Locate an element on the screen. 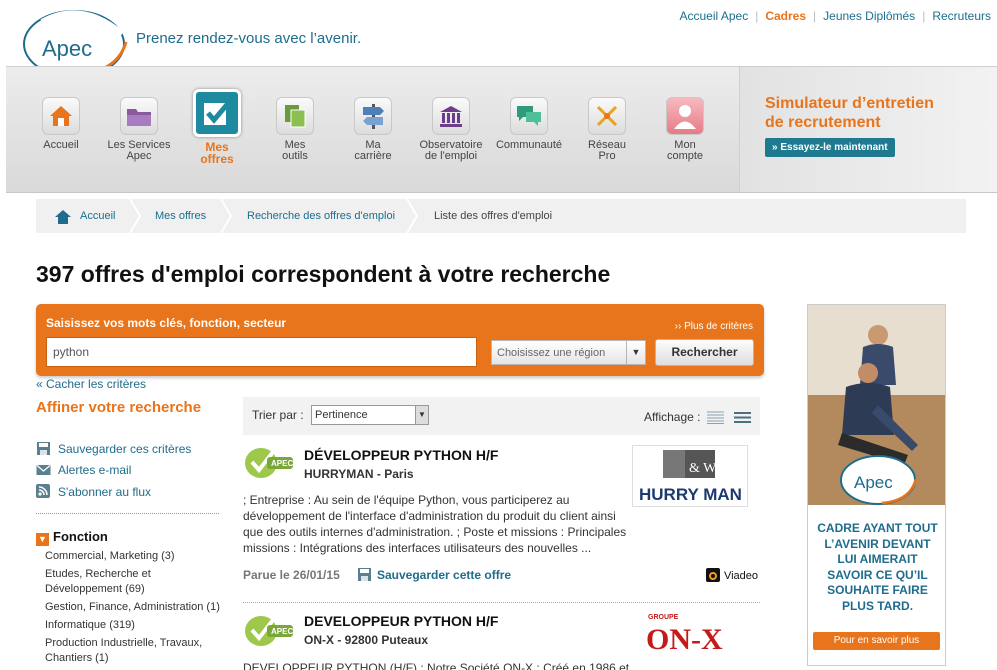 The image size is (997, 670). ad-learn-more-button: Pour en savoir plus is located at coordinates (876, 641).